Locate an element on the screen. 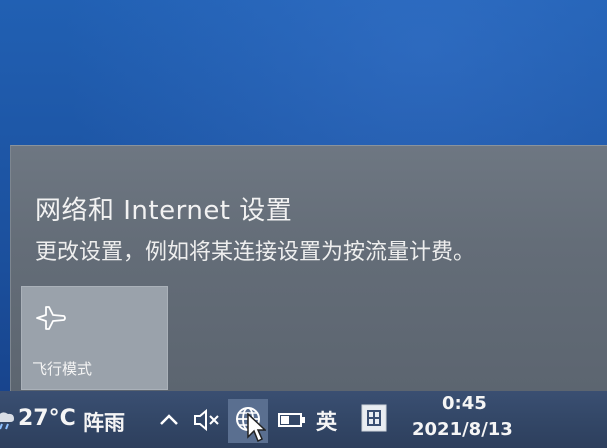  clock-time: 0:45 is located at coordinates (464, 403).